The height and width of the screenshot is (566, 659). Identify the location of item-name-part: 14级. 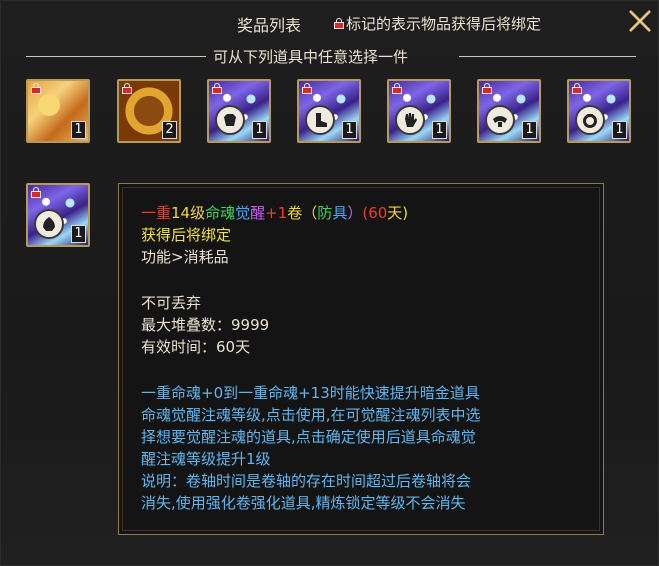
(188, 213).